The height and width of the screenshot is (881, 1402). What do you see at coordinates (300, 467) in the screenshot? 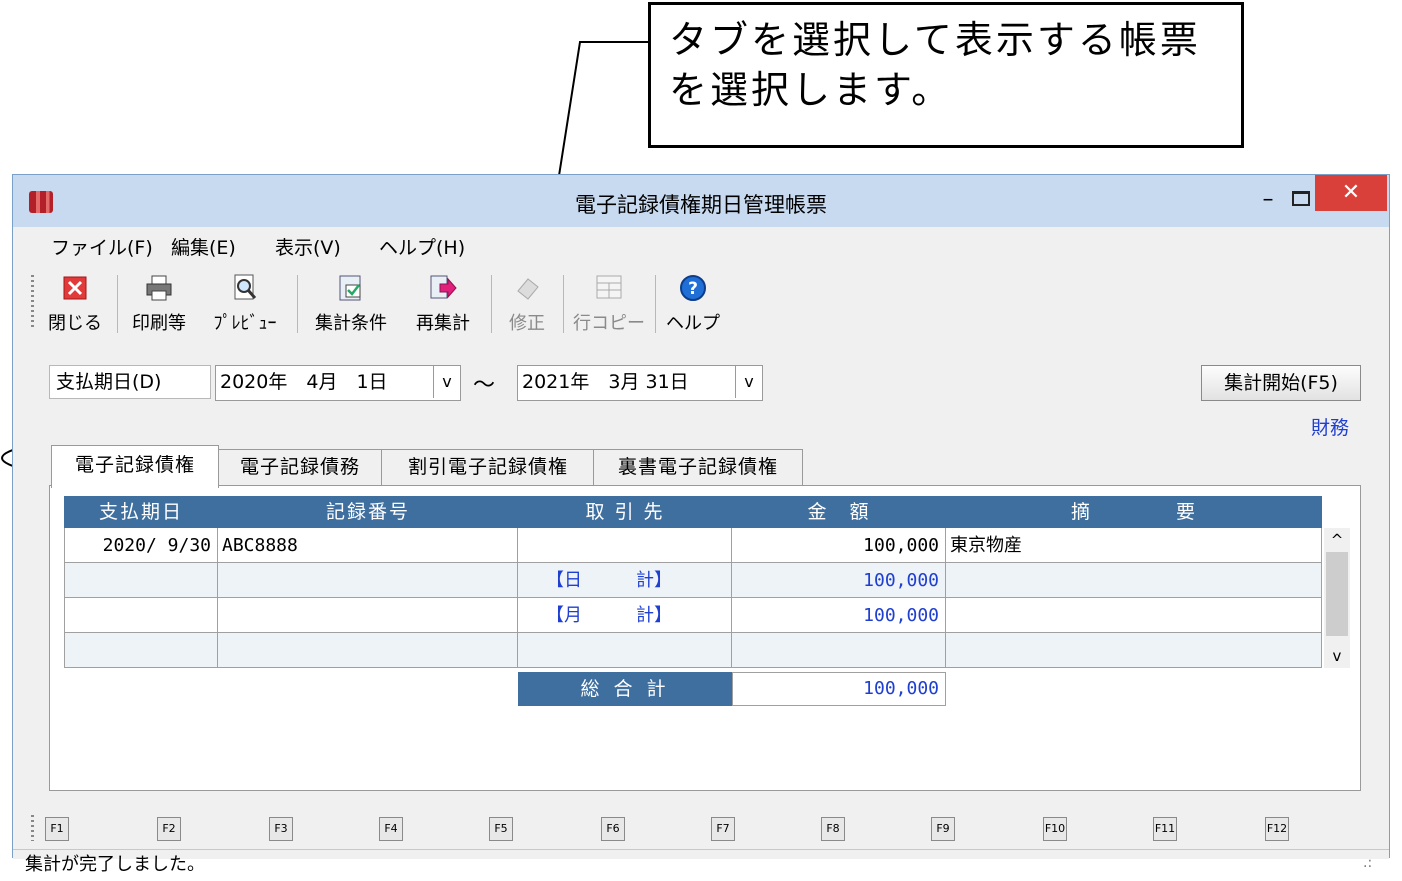
I see `tab-electronic-payables: 電子記録債務` at bounding box center [300, 467].